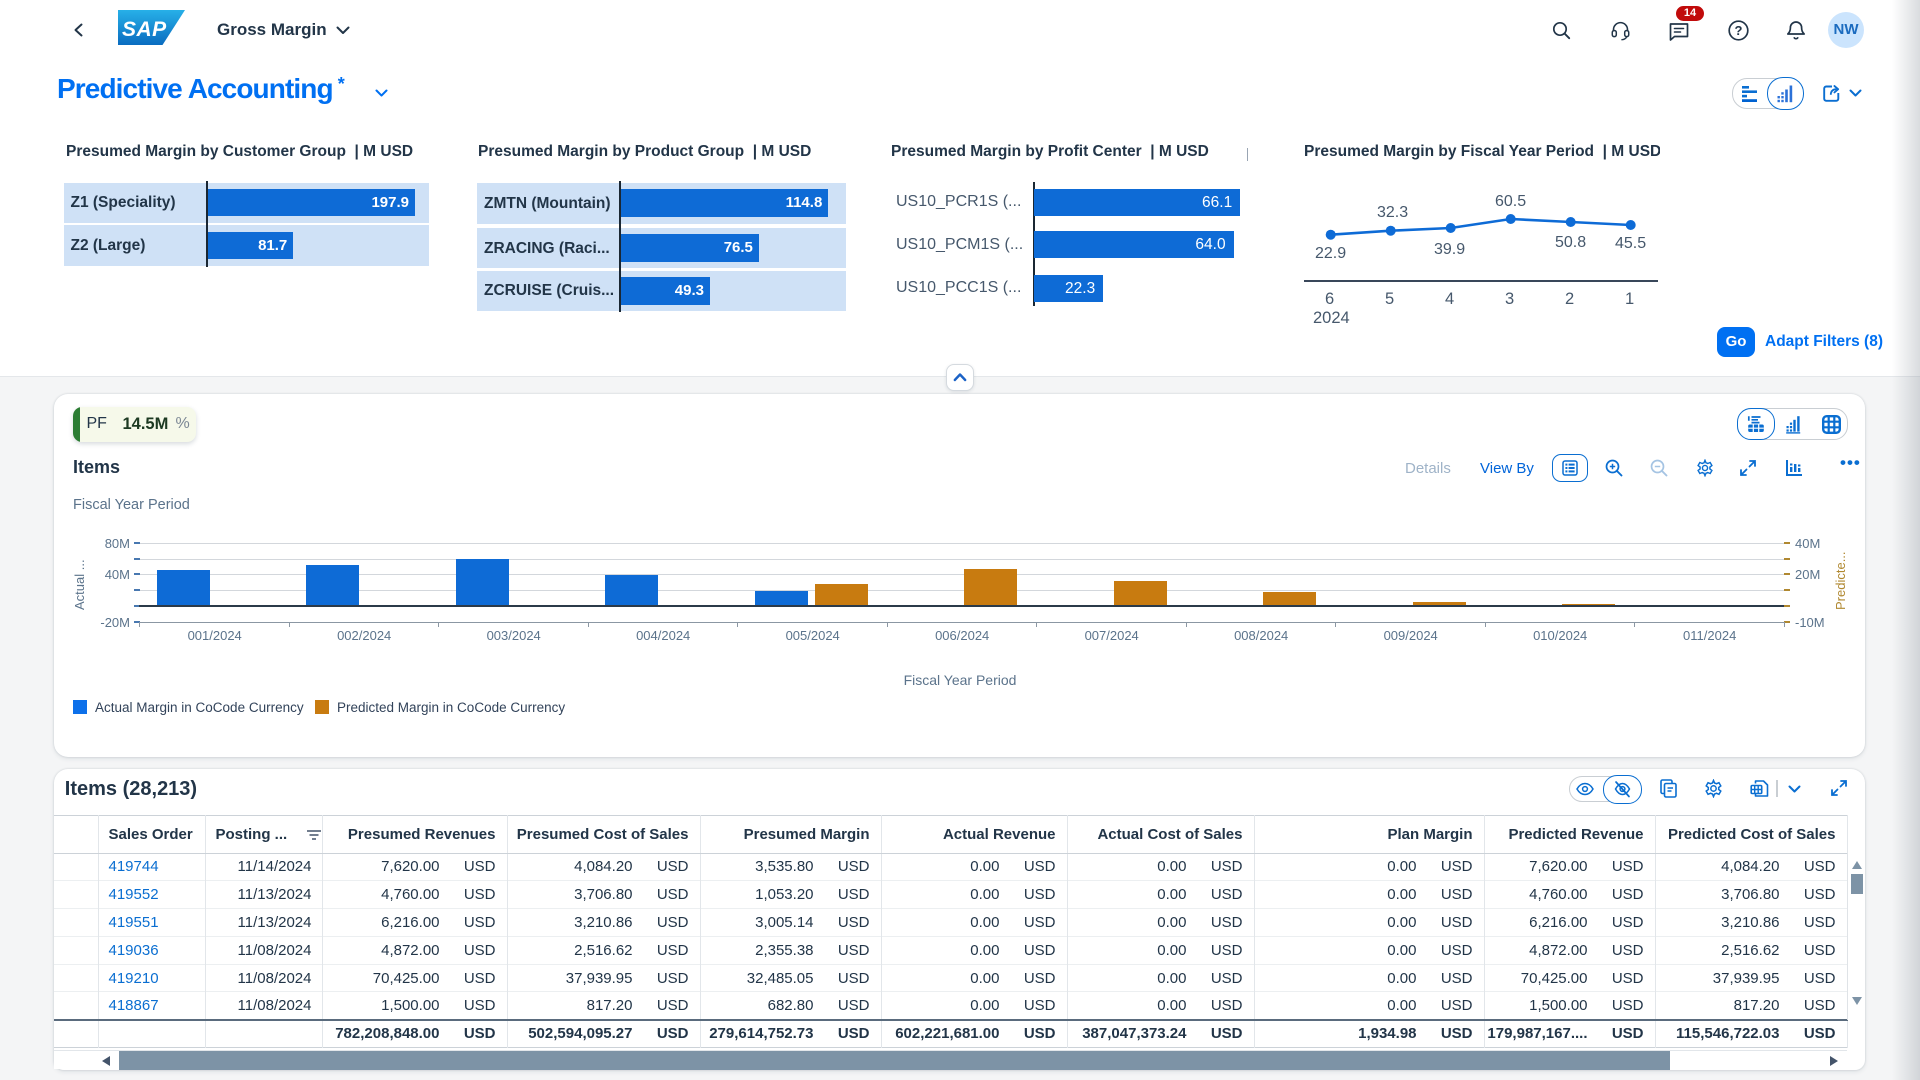  What do you see at coordinates (144, 29) in the screenshot?
I see `svg-text: SAP` at bounding box center [144, 29].